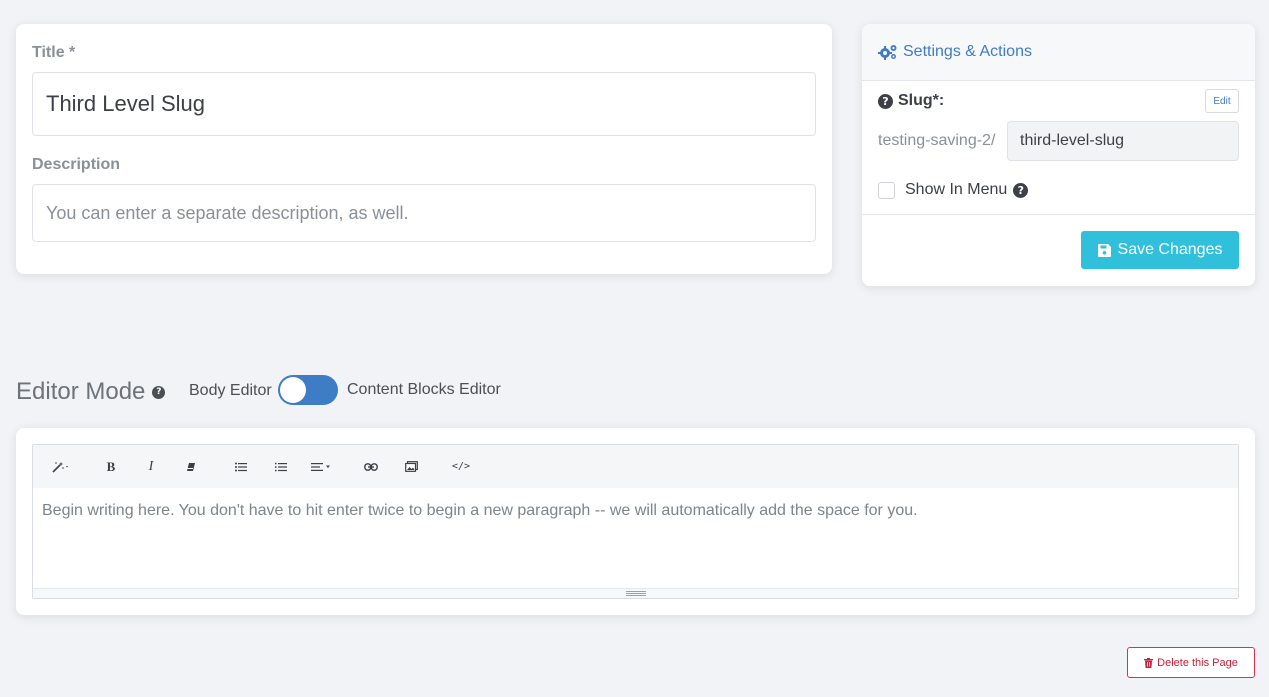 This screenshot has width=1269, height=697. I want to click on editor-mode-heading: Editor Mode ?, so click(91, 392).